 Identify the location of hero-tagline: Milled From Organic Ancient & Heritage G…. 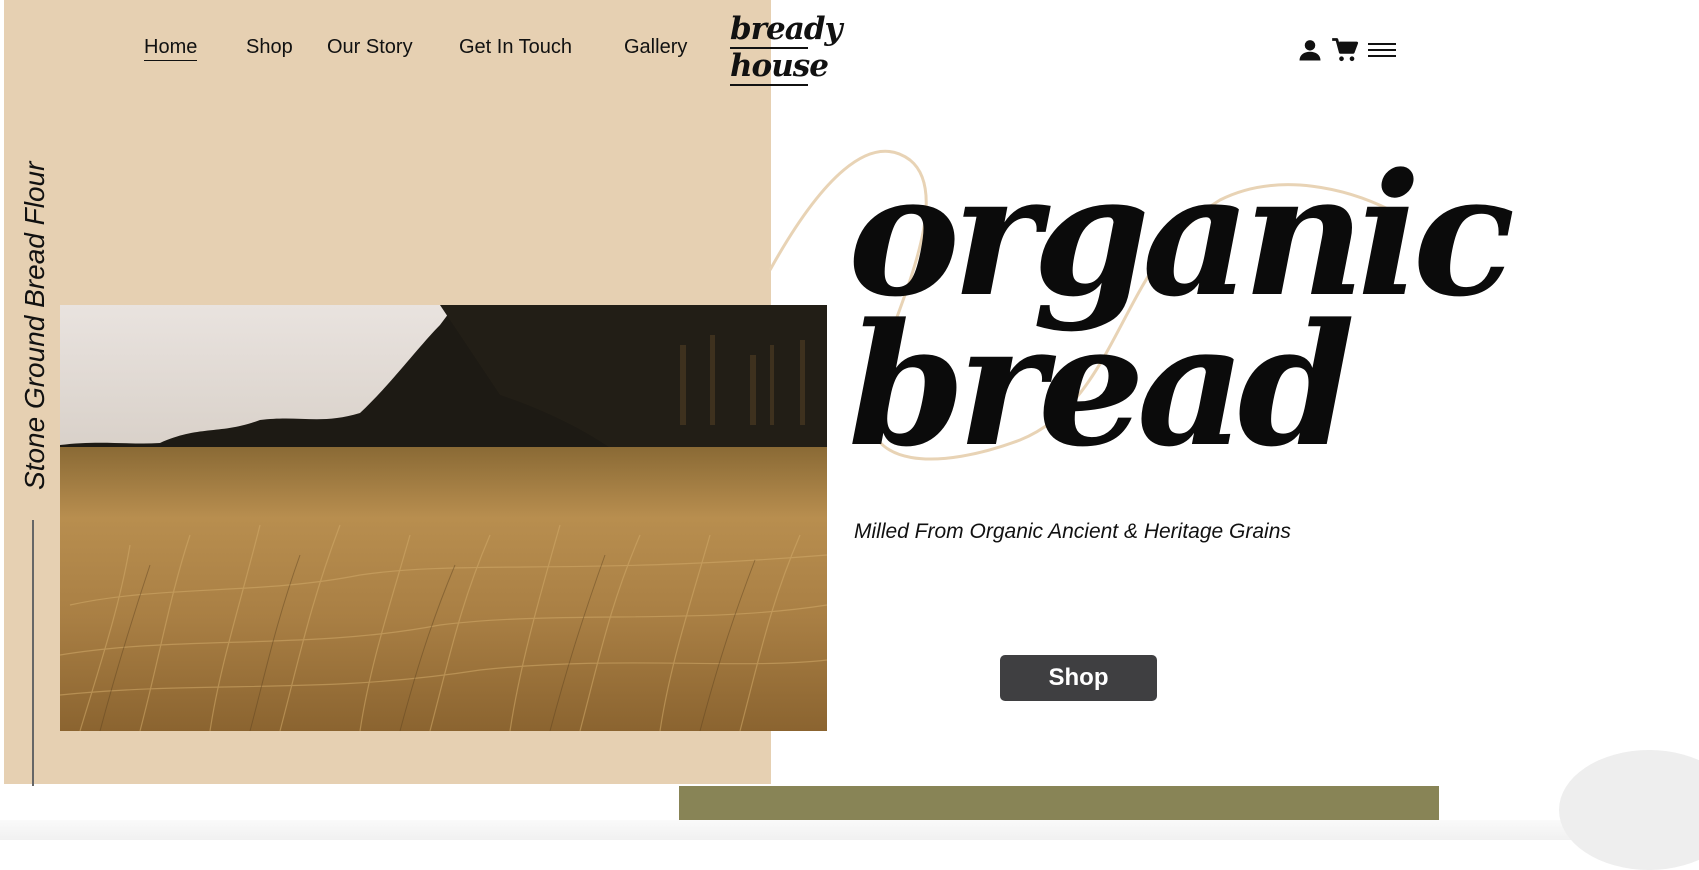
(1072, 531).